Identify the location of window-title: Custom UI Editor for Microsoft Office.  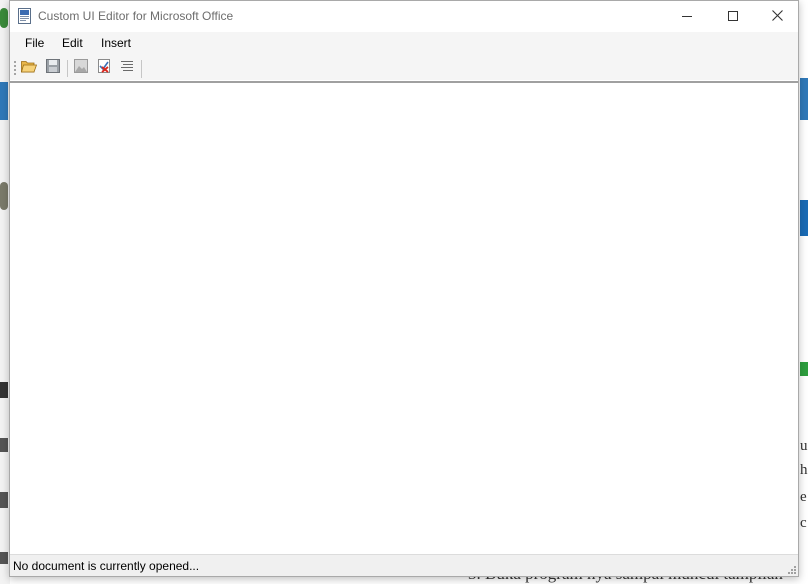
(136, 16).